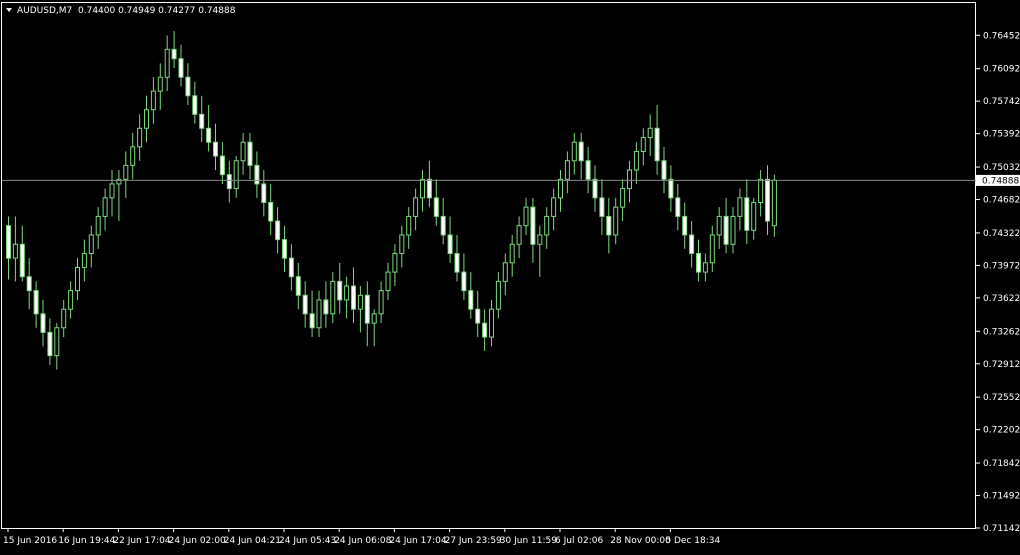 The width and height of the screenshot is (1020, 555). I want to click on y-tick-label-10: 0.72912, so click(1001, 365).